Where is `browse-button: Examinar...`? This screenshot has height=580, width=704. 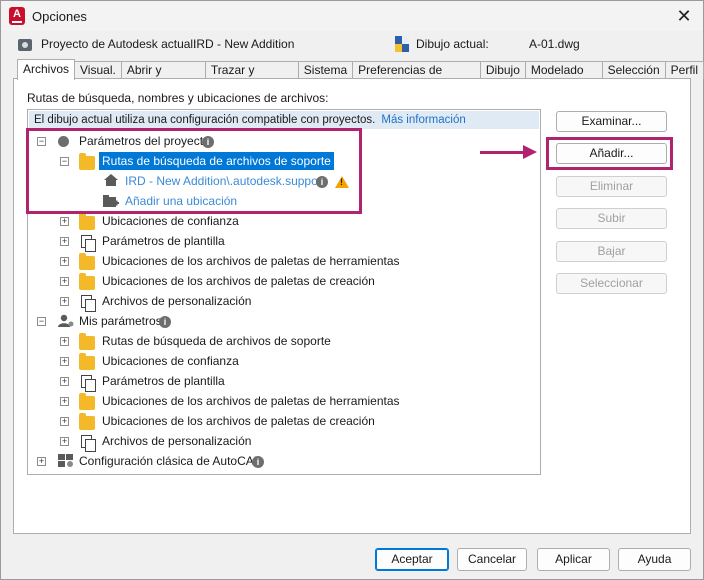 browse-button: Examinar... is located at coordinates (611, 121).